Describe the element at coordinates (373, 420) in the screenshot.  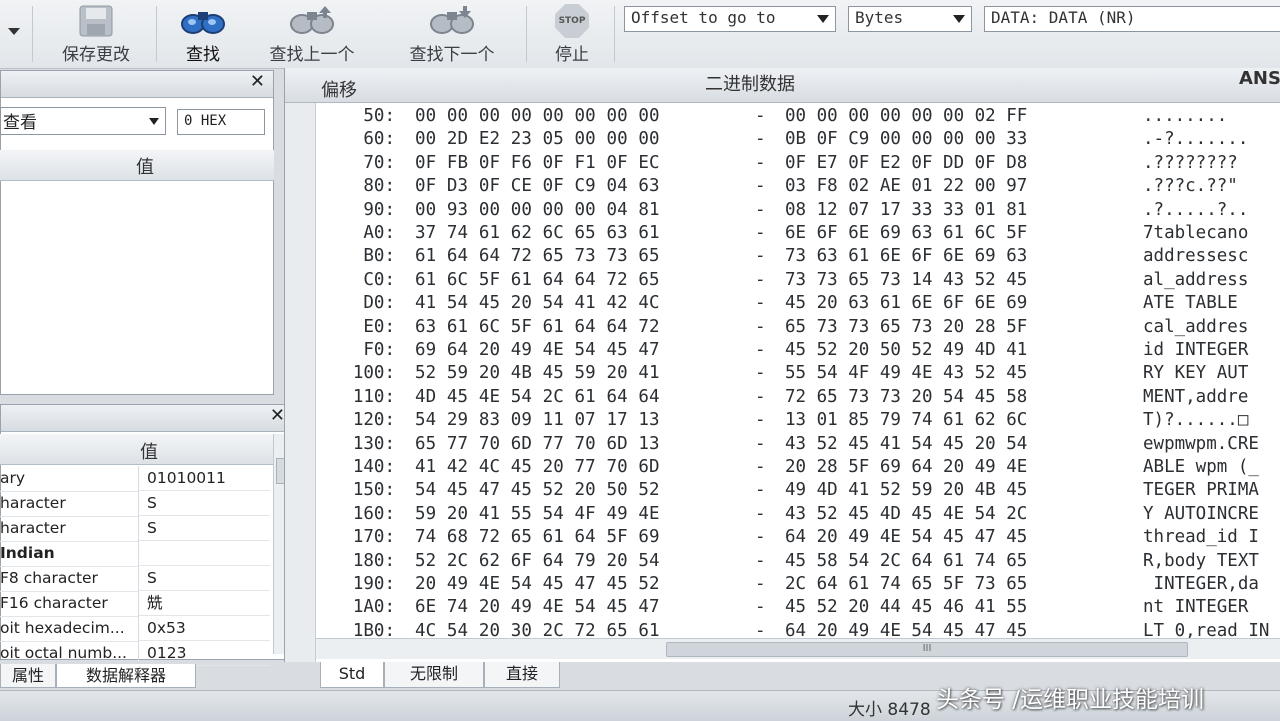
I see `hex-offset: 120:` at that location.